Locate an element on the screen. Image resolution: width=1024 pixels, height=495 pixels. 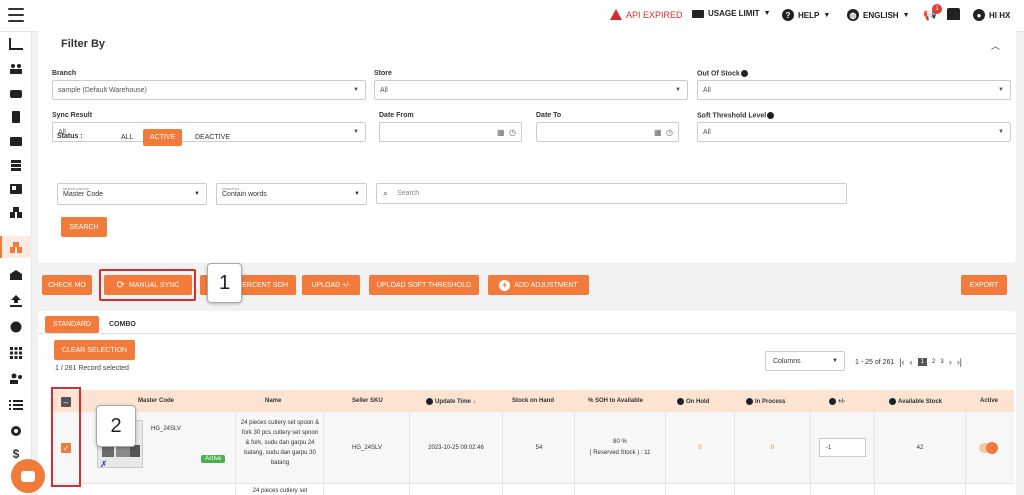
users-group-icon is located at coordinates (16, 68).